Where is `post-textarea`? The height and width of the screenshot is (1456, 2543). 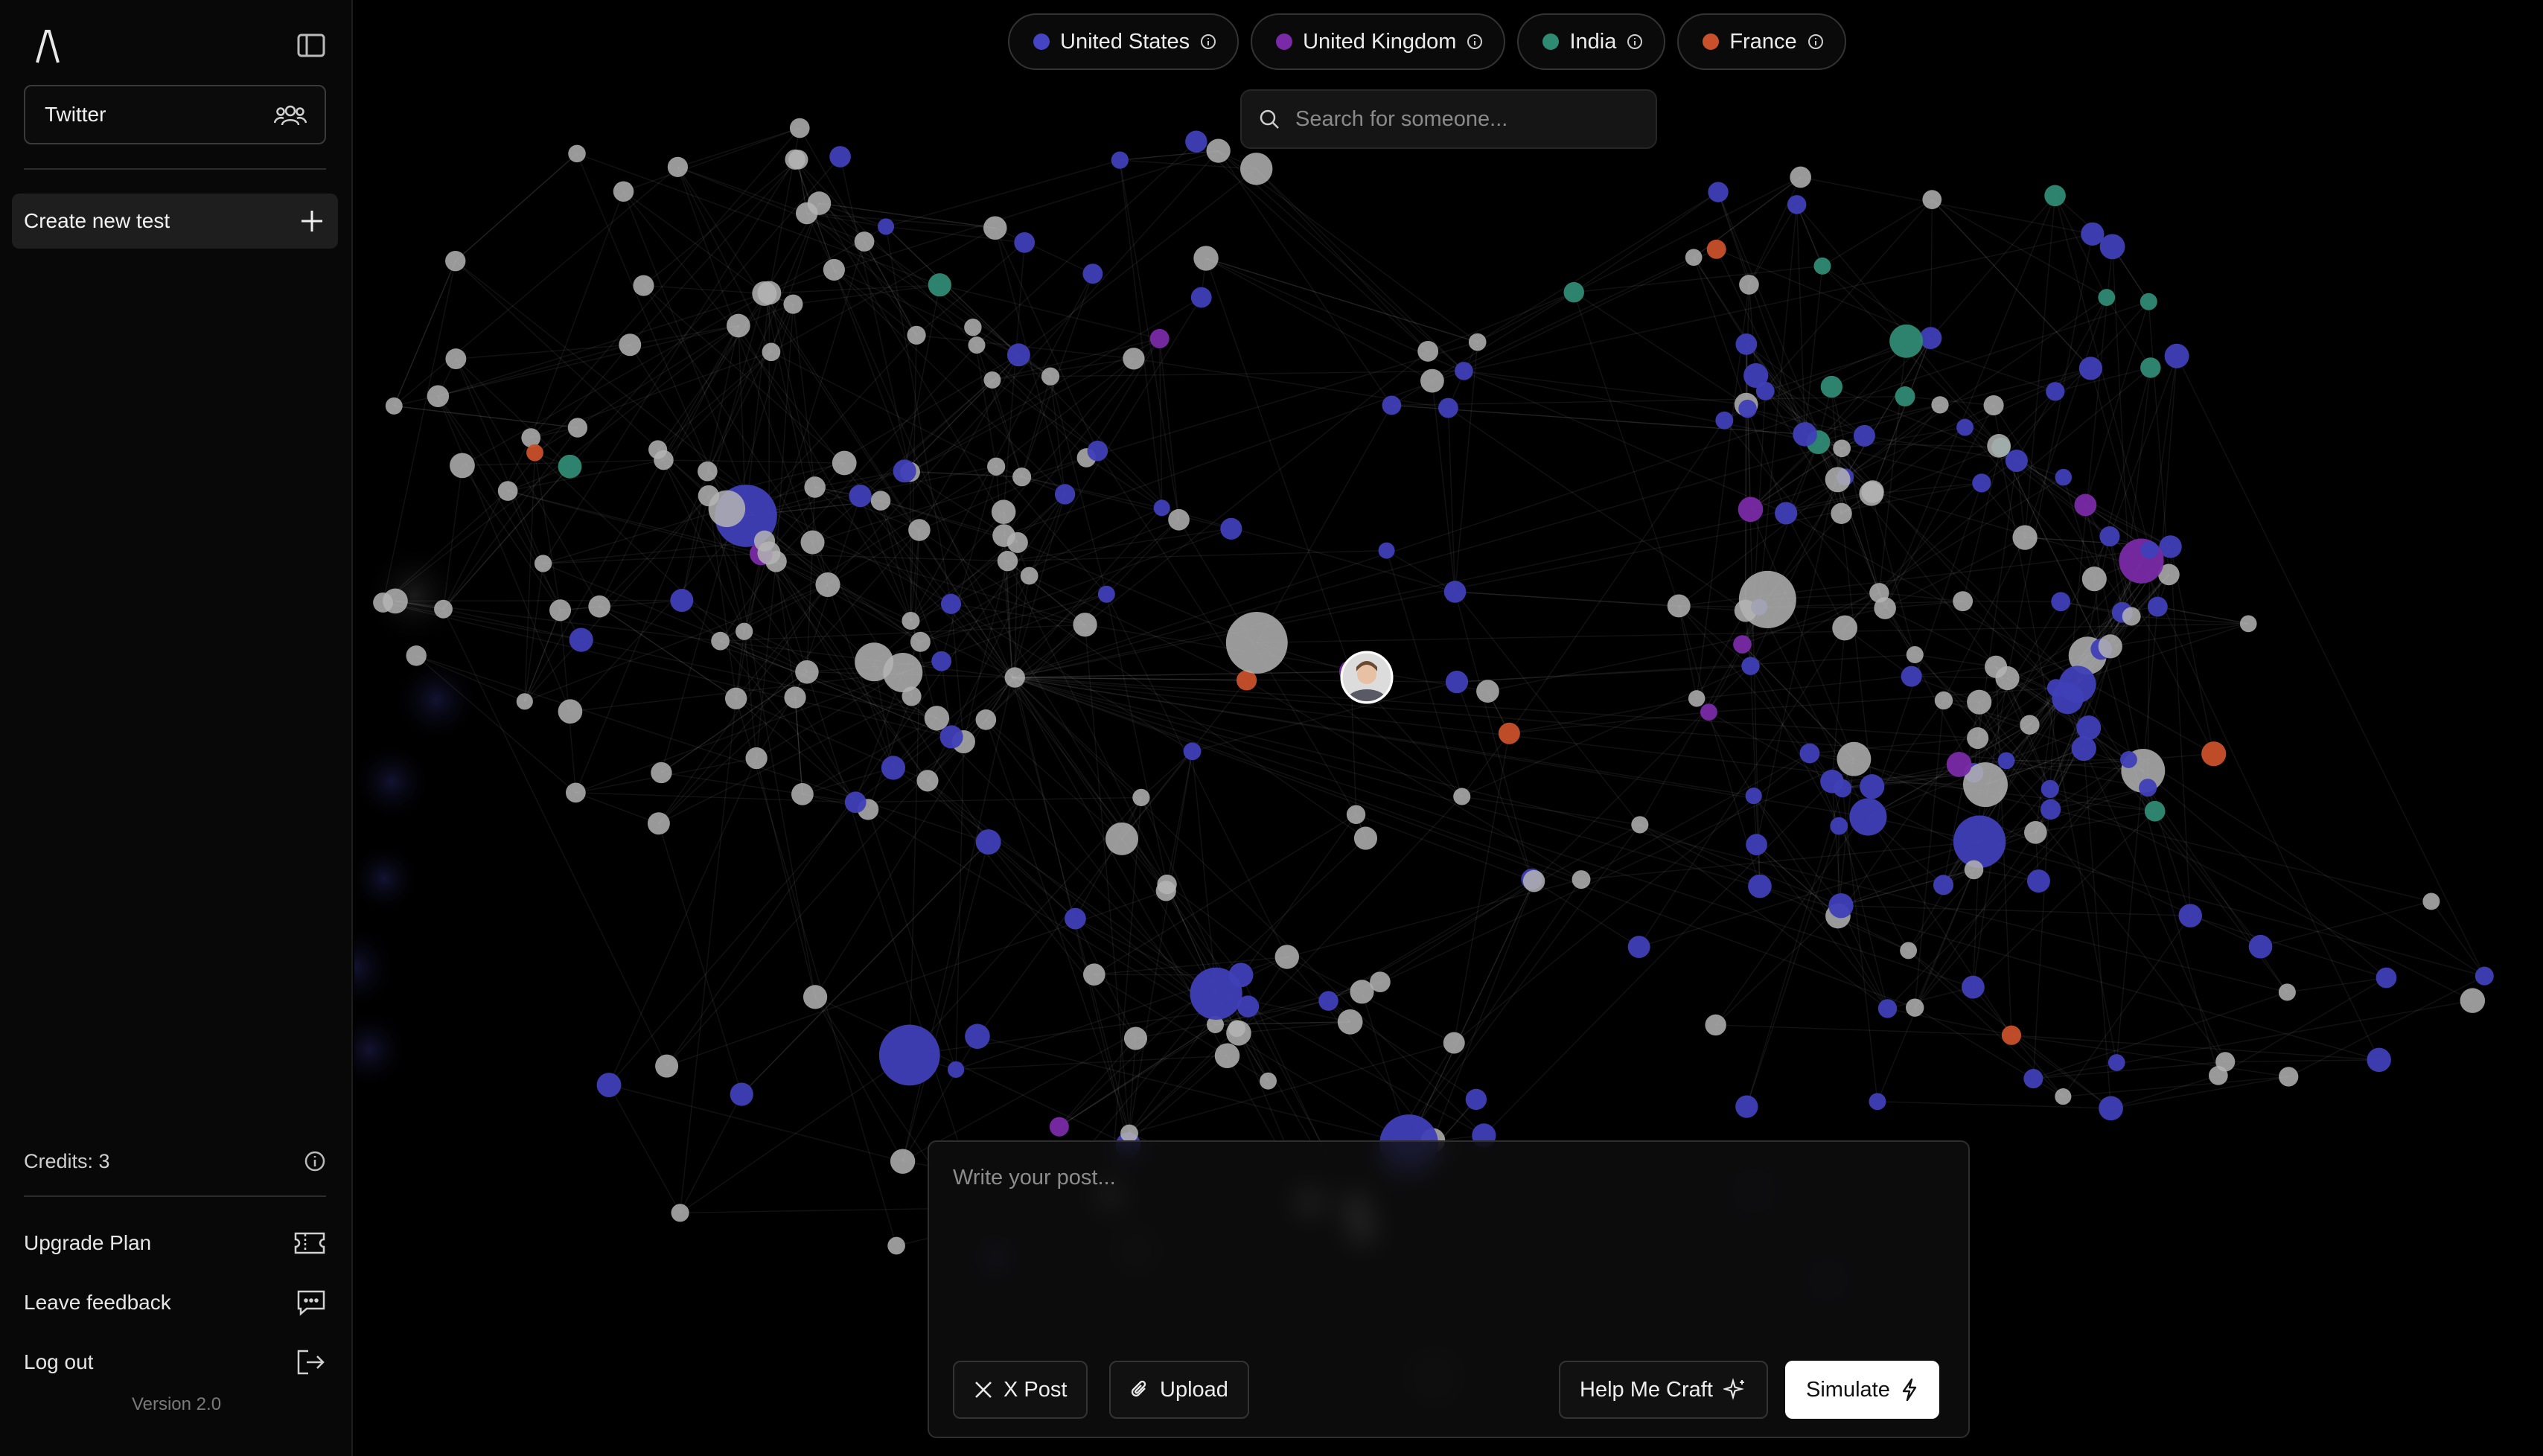 post-textarea is located at coordinates (1447, 1240).